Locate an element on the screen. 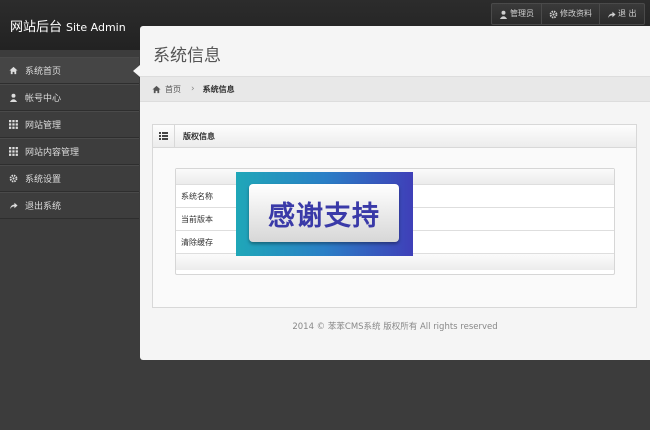  thanks-banner-image: 感谢支持 is located at coordinates (324, 214).